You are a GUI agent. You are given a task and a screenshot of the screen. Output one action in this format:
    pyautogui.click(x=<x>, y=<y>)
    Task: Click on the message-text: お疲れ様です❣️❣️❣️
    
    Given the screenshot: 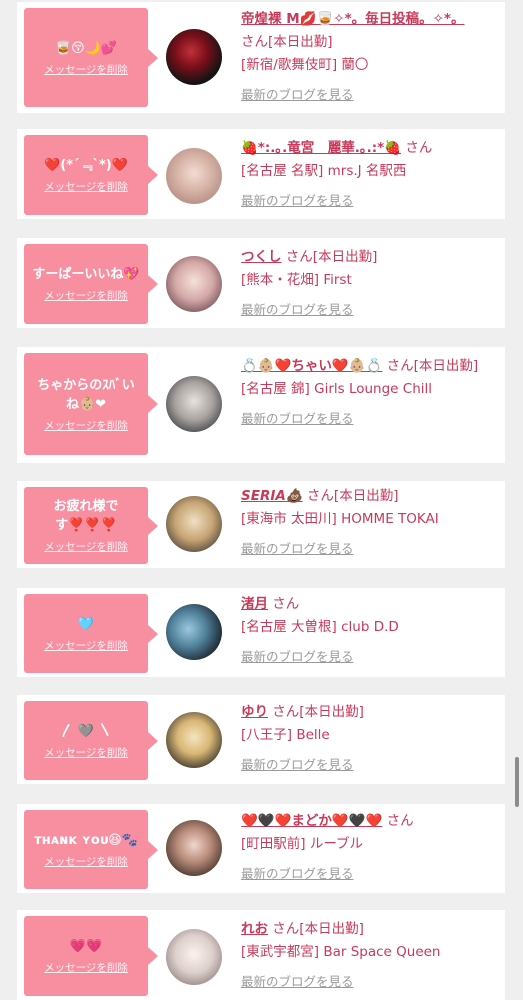 What is the action you would take?
    pyautogui.click(x=86, y=516)
    